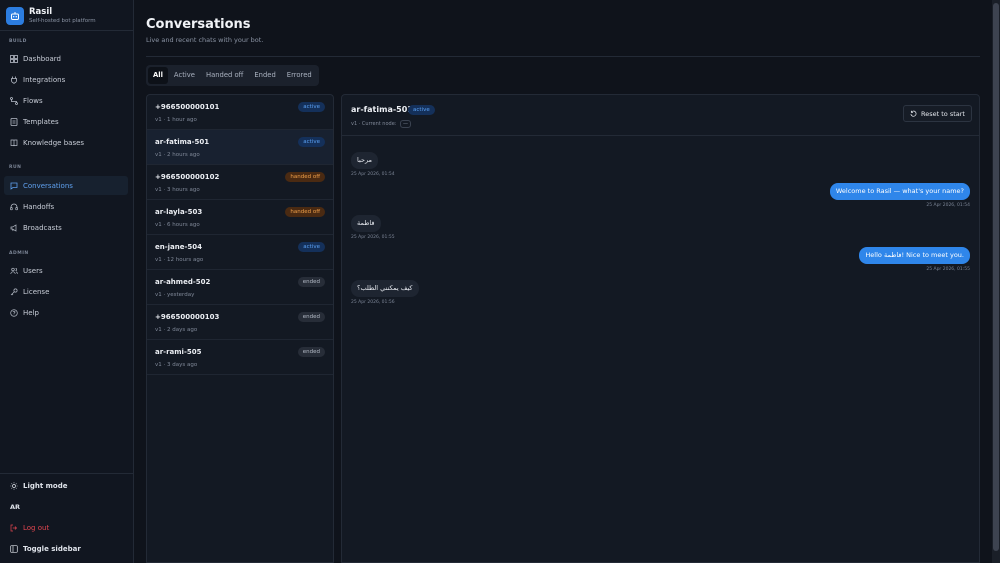 The image size is (1000, 563). Describe the element at coordinates (179, 212) in the screenshot. I see `conversation-name: ar-layla-503` at that location.